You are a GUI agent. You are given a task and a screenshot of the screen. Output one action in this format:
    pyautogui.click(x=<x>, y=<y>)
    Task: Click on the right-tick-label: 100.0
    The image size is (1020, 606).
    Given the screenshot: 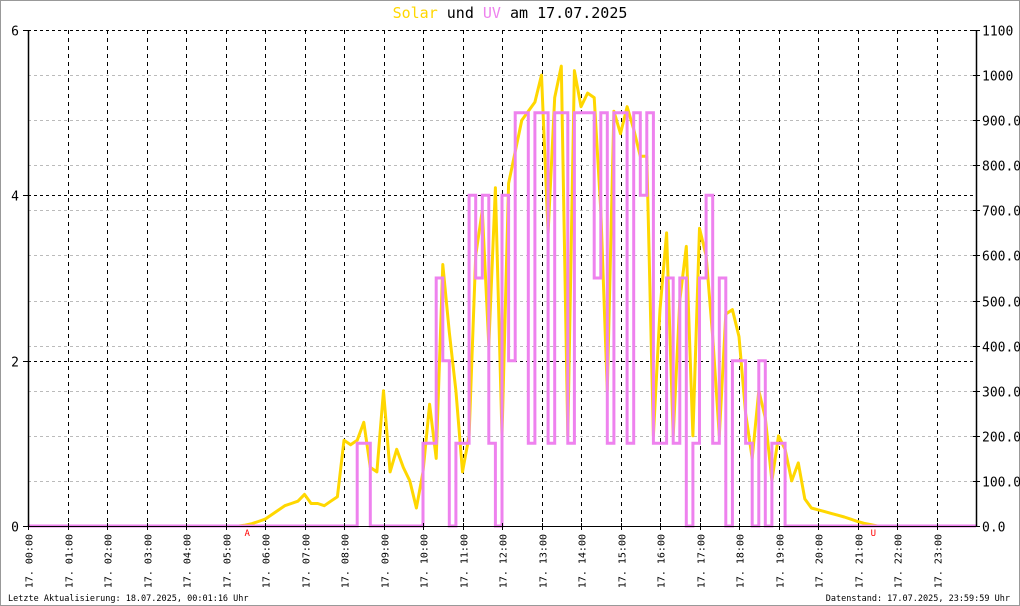 What is the action you would take?
    pyautogui.click(x=1001, y=483)
    